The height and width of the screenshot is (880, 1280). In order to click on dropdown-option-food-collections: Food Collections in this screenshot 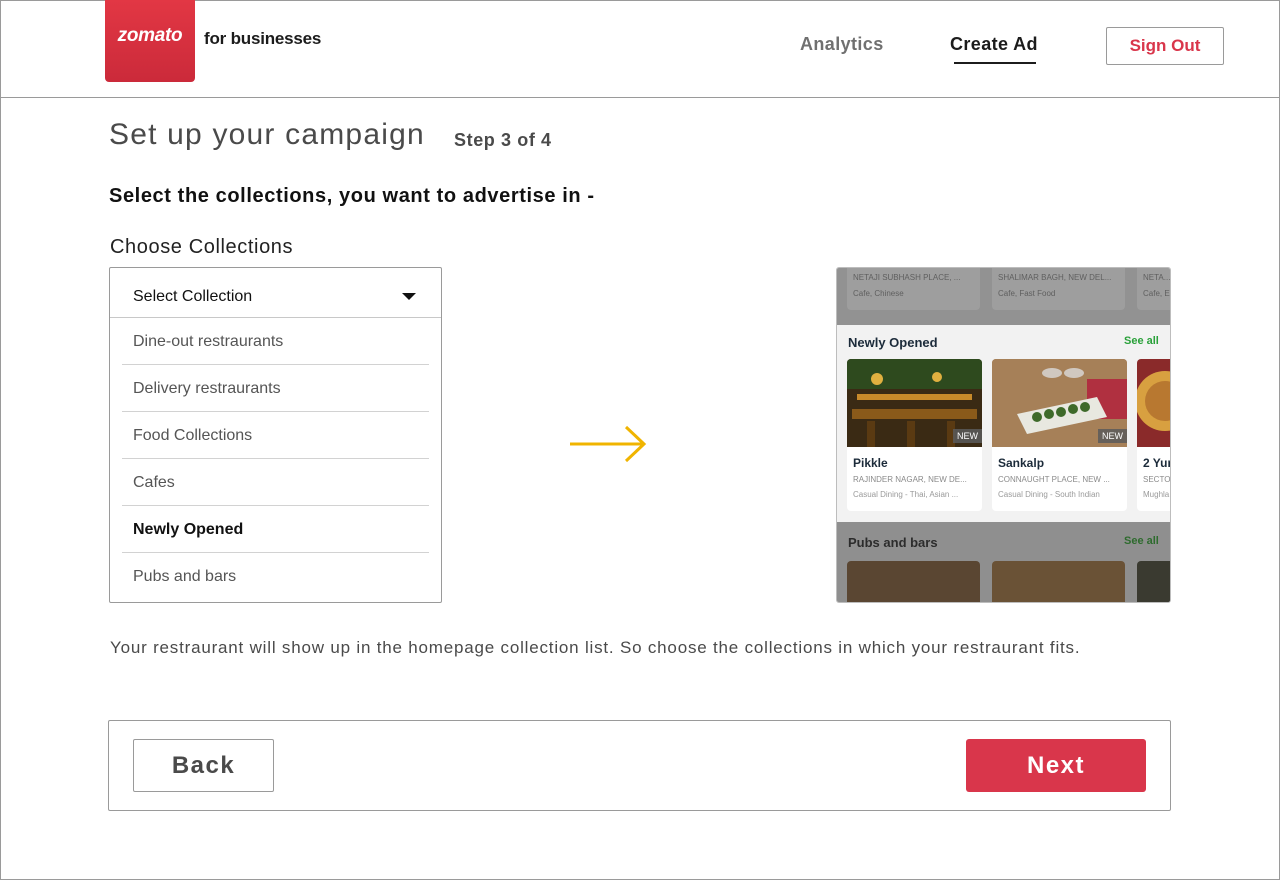, I will do `click(275, 435)`.